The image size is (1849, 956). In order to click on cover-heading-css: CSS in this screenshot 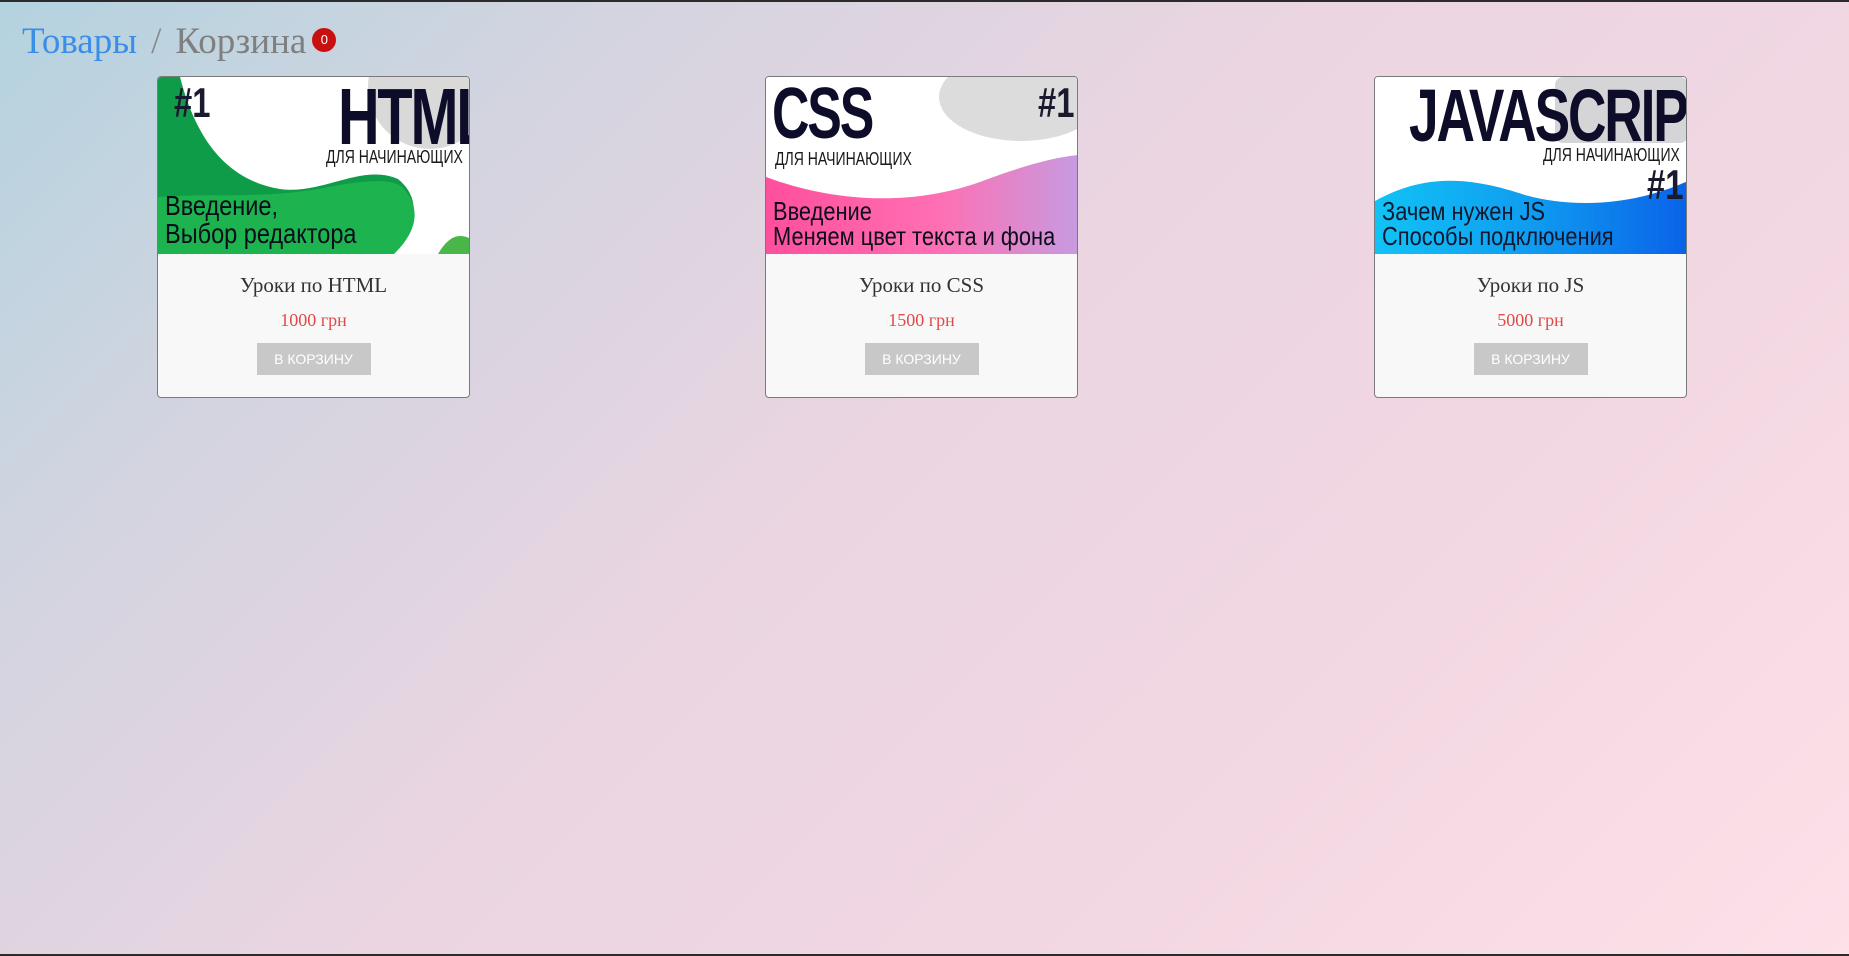, I will do `click(823, 115)`.